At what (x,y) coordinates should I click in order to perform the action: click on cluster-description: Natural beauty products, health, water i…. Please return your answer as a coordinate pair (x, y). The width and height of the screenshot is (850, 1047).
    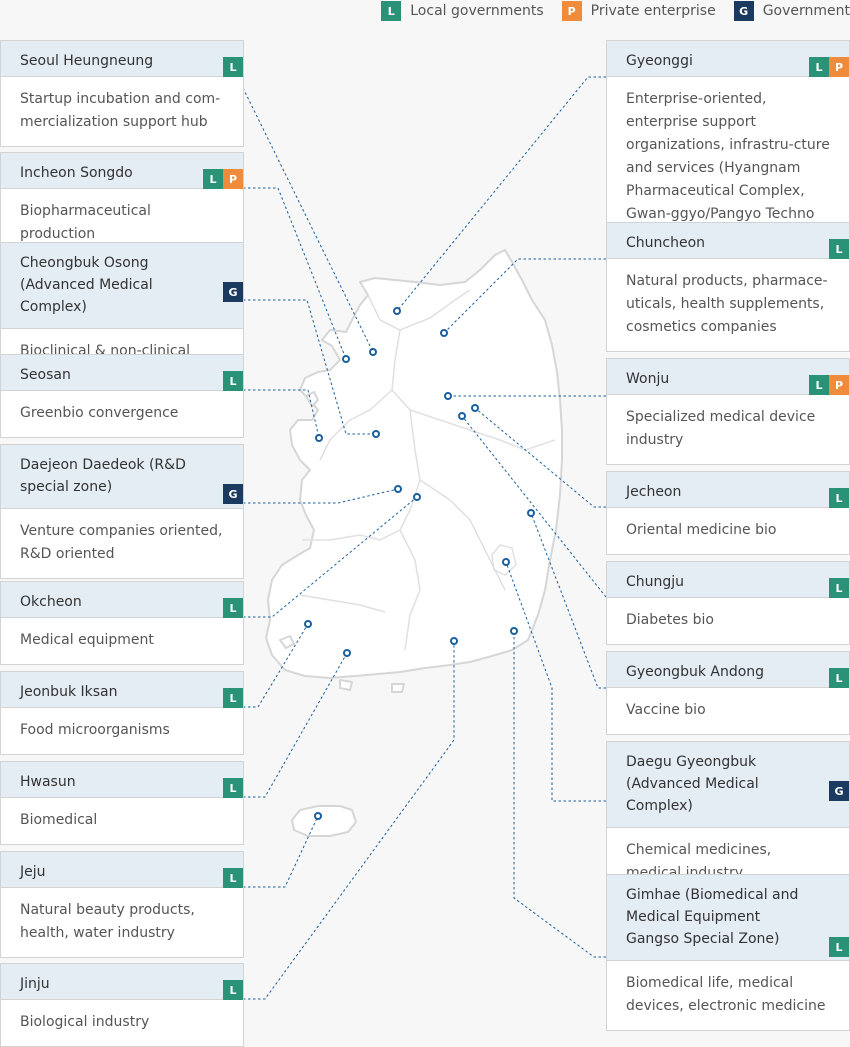
    Looking at the image, I should click on (107, 921).